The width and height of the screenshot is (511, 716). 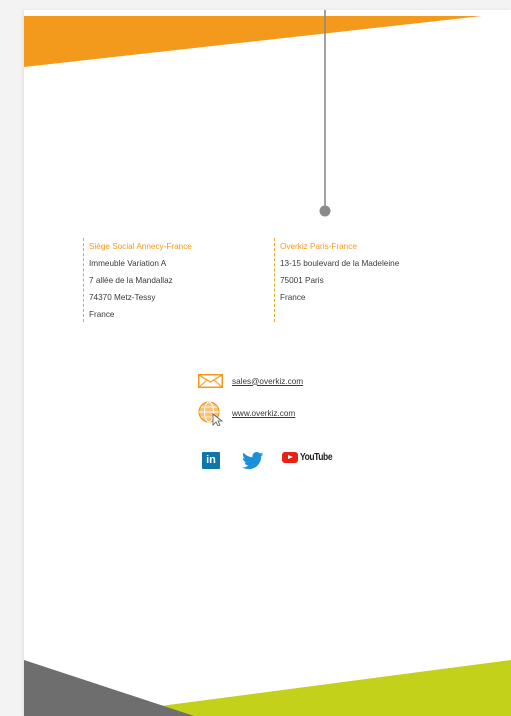 I want to click on youtube-link: YouTube, so click(x=310, y=457).